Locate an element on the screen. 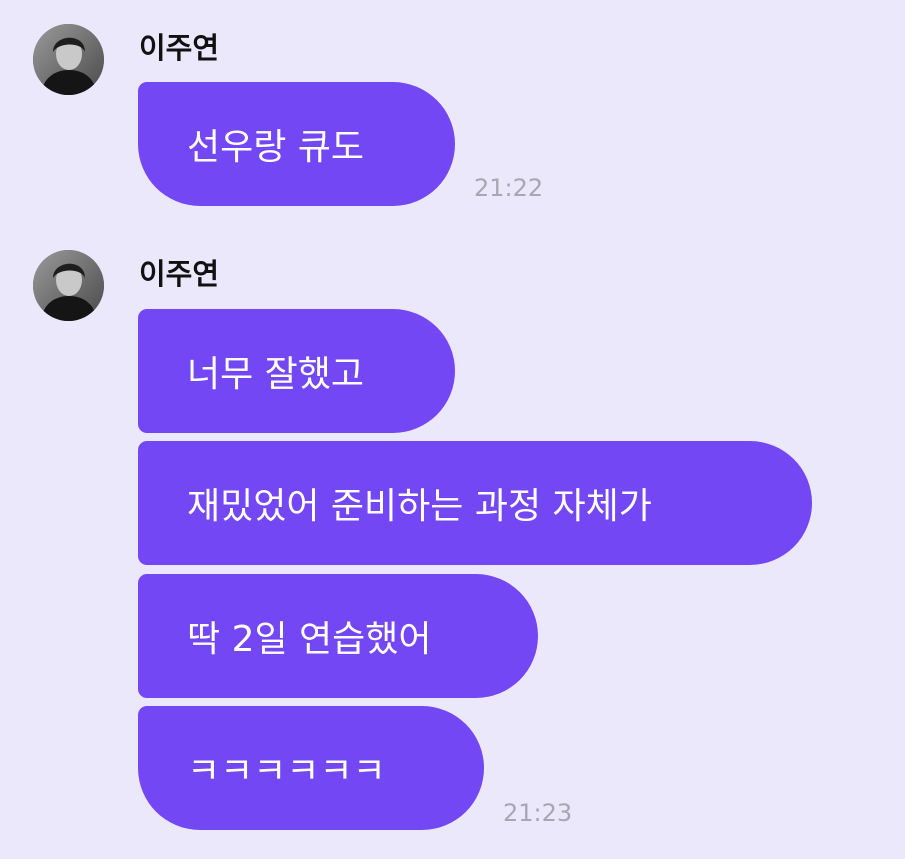 The image size is (905, 859). message-bubble: ㅋㅋㅋㅋㅋㅋ is located at coordinates (311, 768).